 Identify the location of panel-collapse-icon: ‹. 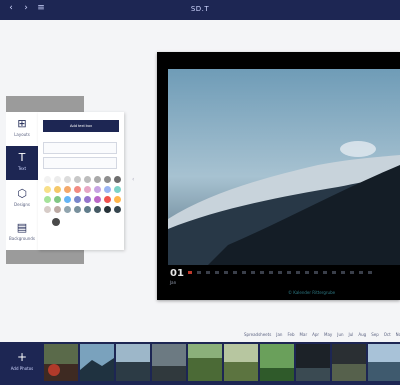
(134, 180).